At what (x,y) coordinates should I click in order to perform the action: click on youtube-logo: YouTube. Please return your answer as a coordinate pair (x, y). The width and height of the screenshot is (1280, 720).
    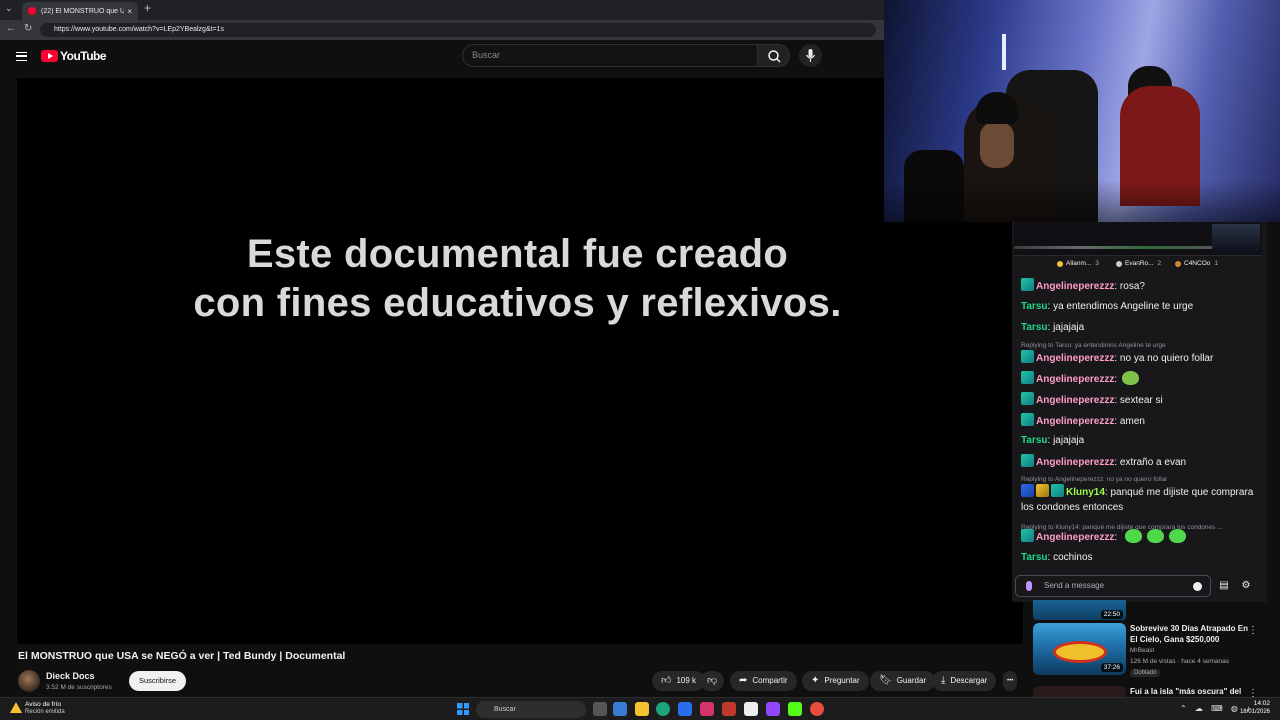
    Looking at the image, I should click on (74, 56).